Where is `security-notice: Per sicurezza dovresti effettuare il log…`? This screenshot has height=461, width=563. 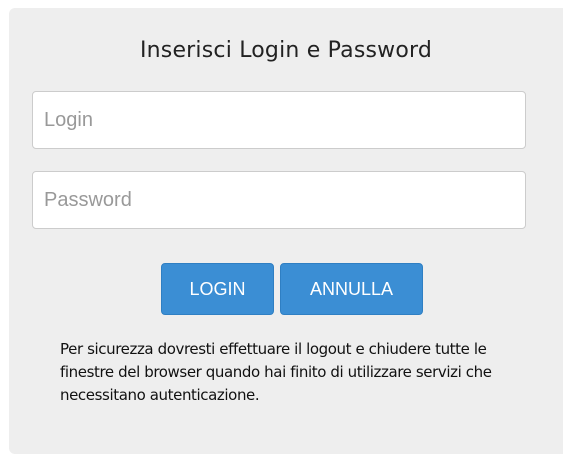
security-notice: Per sicurezza dovresti effettuare il log… is located at coordinates (276, 372).